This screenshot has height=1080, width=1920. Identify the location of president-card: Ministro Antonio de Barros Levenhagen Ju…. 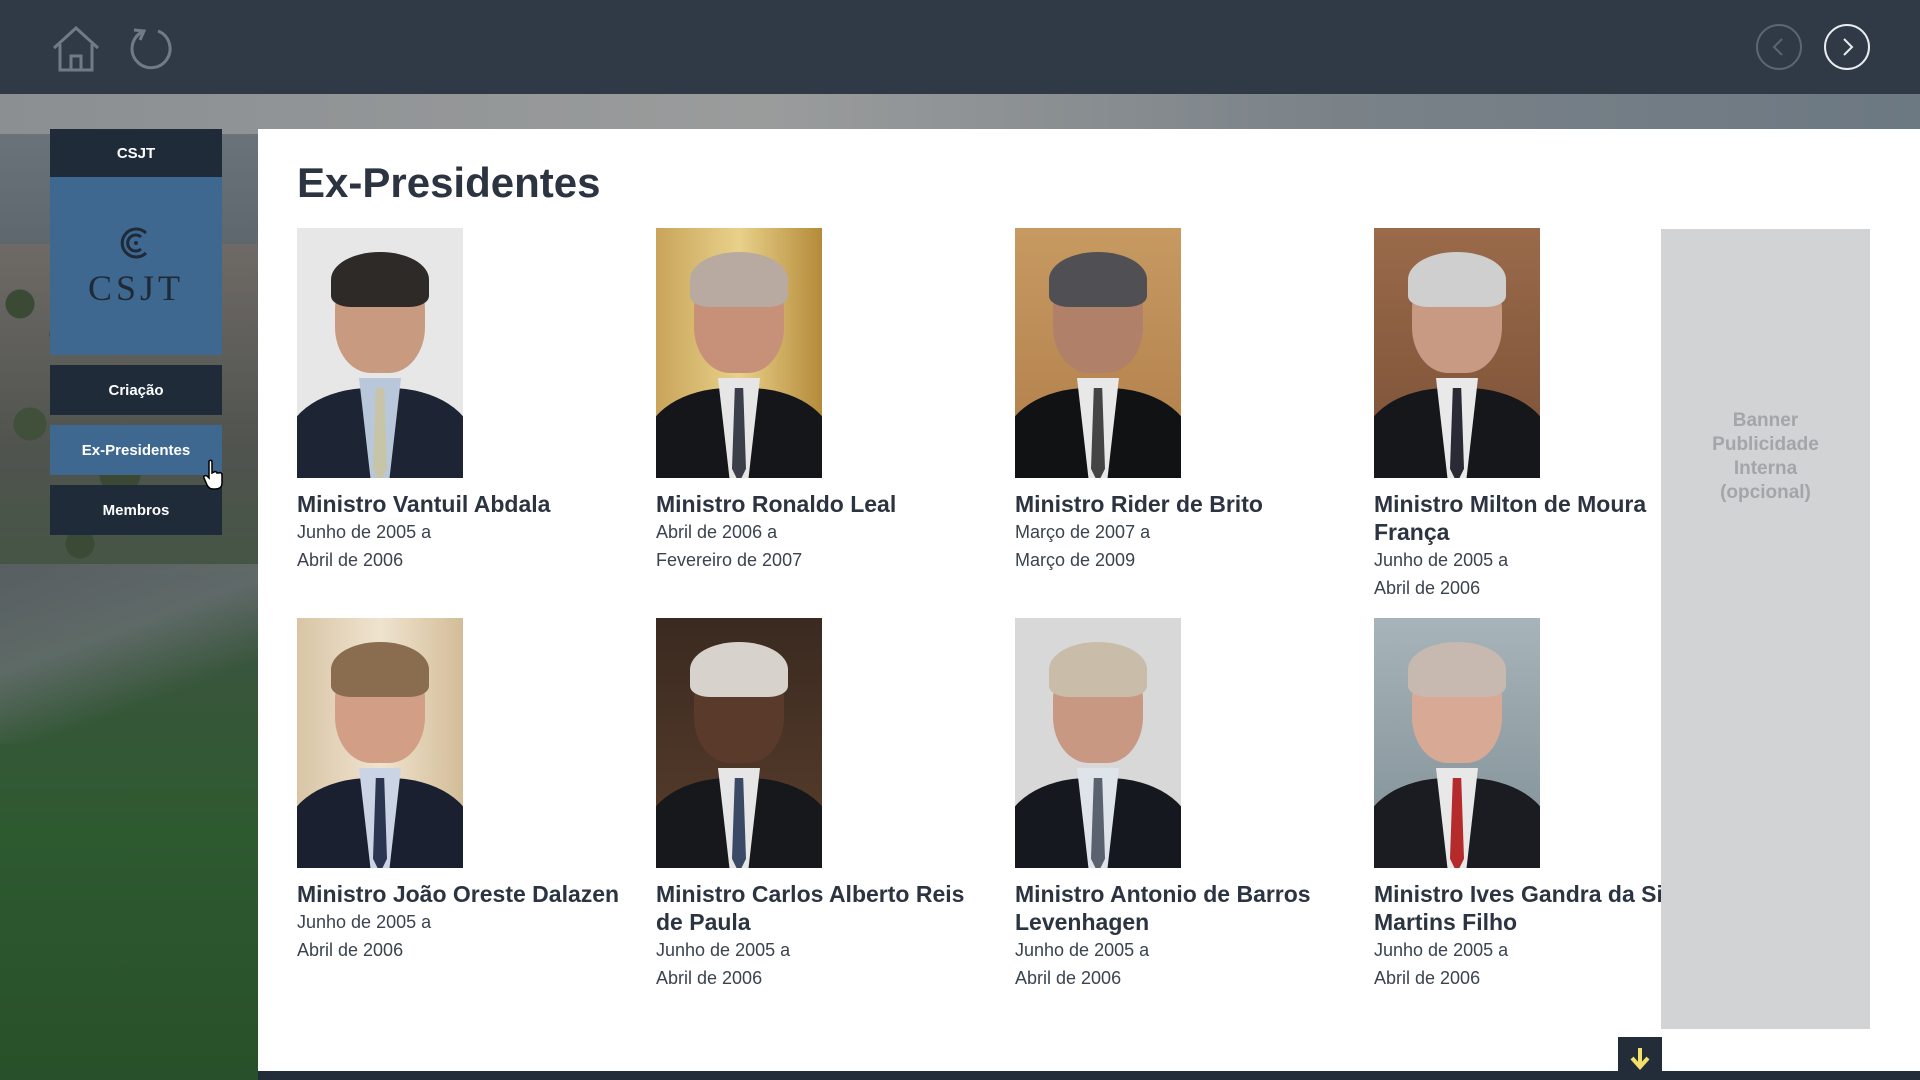
(1180, 805).